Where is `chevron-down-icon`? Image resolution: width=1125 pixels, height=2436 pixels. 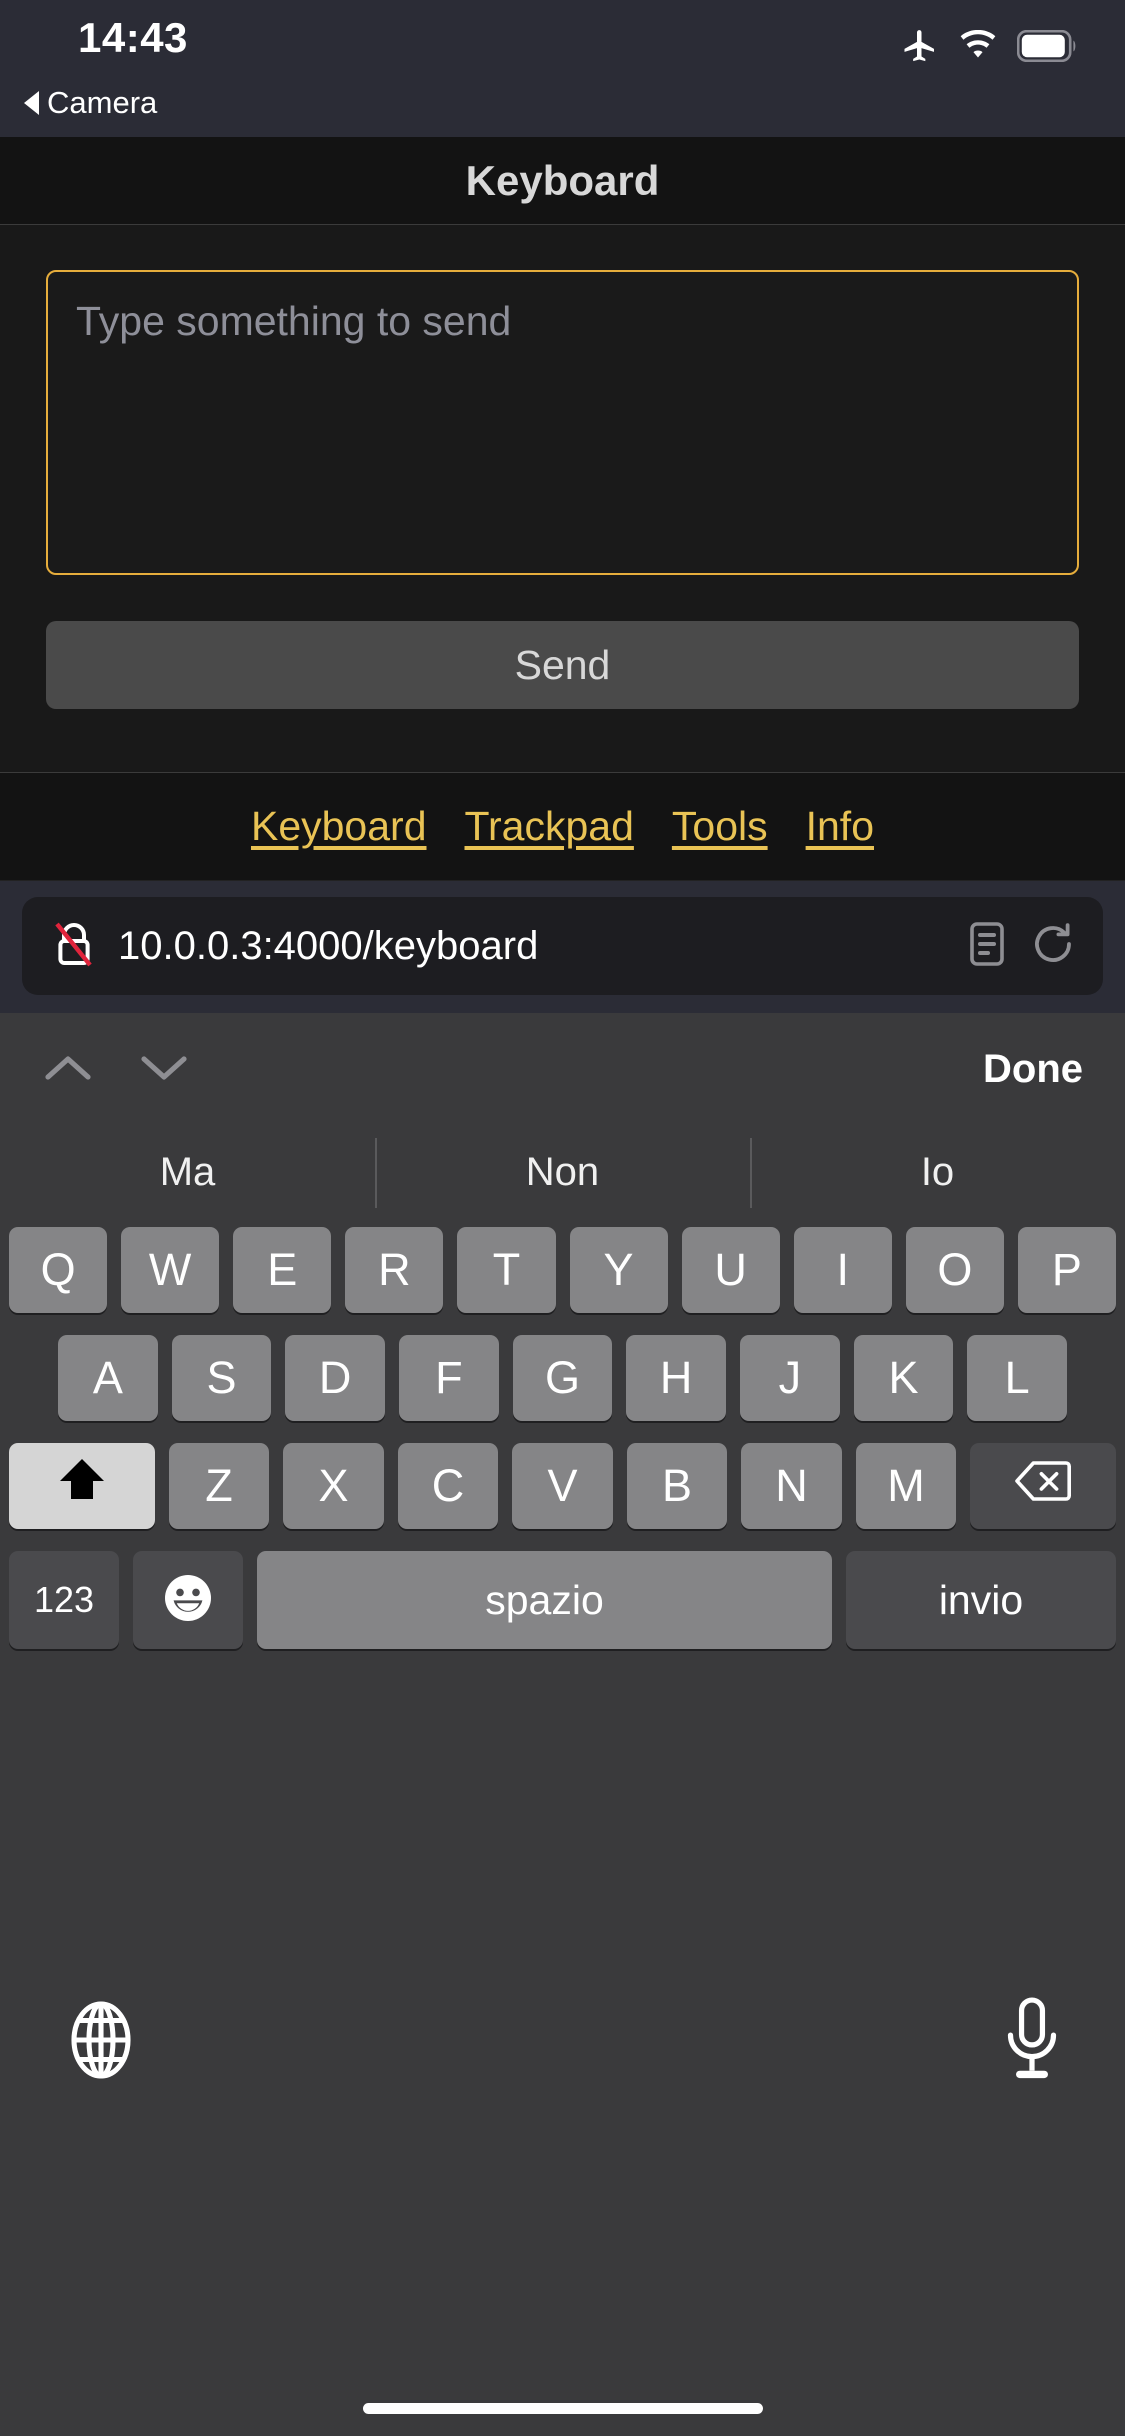
chevron-down-icon is located at coordinates (164, 1069).